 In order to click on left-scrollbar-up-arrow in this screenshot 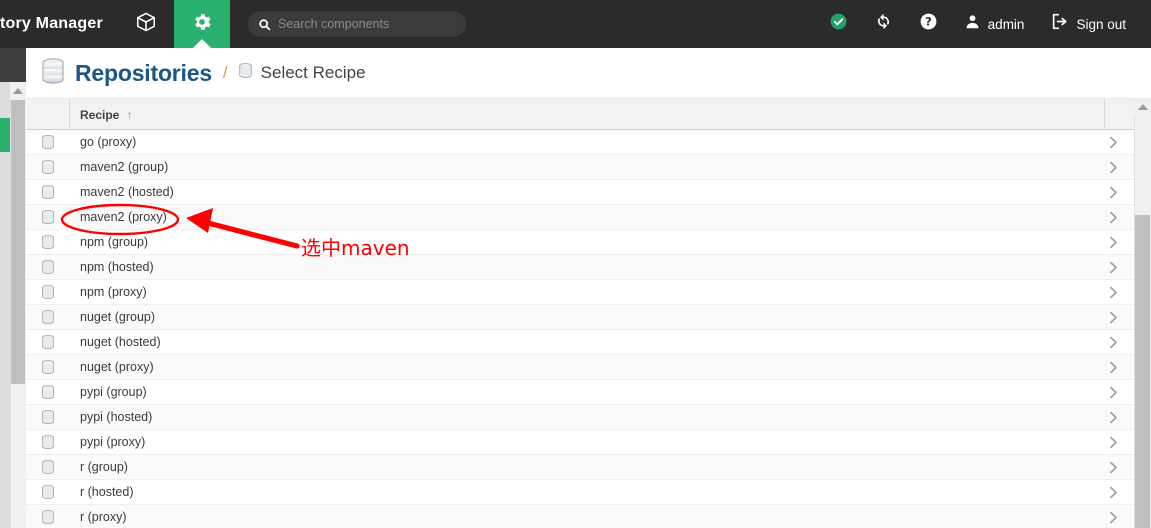, I will do `click(18, 91)`.